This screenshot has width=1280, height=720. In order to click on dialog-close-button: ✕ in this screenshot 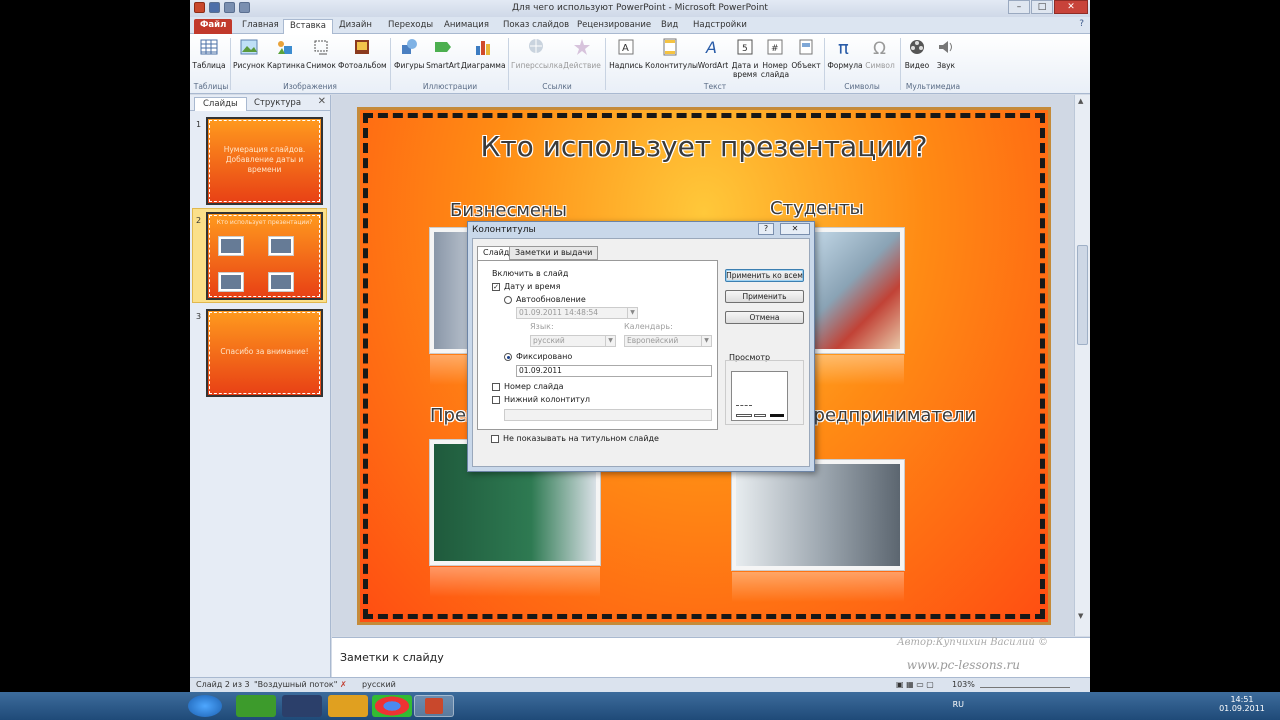, I will do `click(795, 229)`.